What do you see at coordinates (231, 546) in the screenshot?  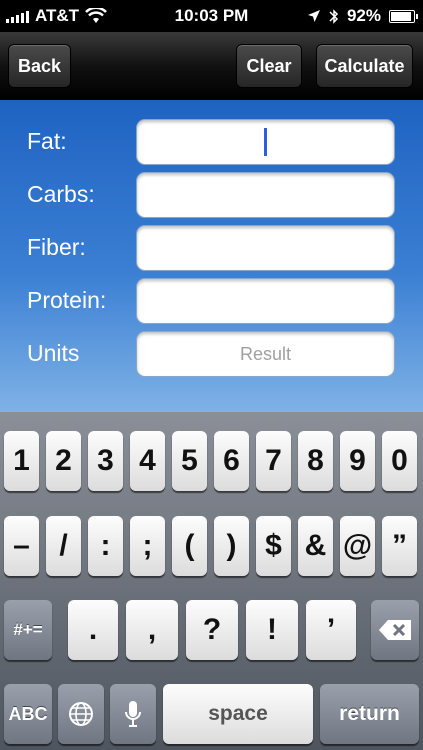 I see `key-symbol-5: )` at bounding box center [231, 546].